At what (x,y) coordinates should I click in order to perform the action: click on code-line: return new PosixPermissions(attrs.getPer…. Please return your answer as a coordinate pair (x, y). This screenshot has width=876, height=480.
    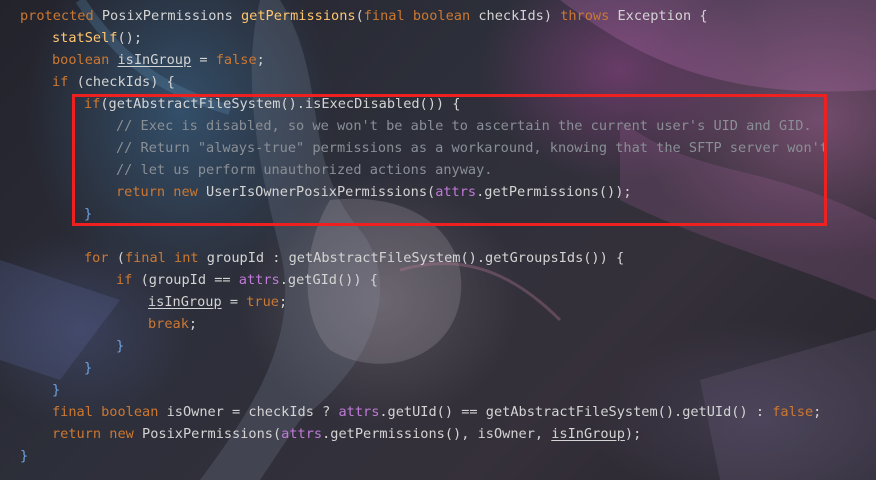
    Looking at the image, I should click on (346, 434).